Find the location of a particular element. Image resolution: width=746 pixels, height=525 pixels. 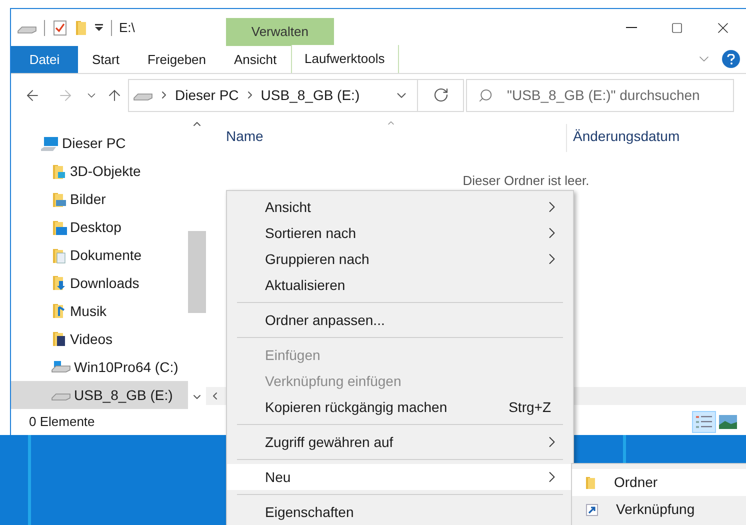

windows-drive-icon is located at coordinates (61, 367).